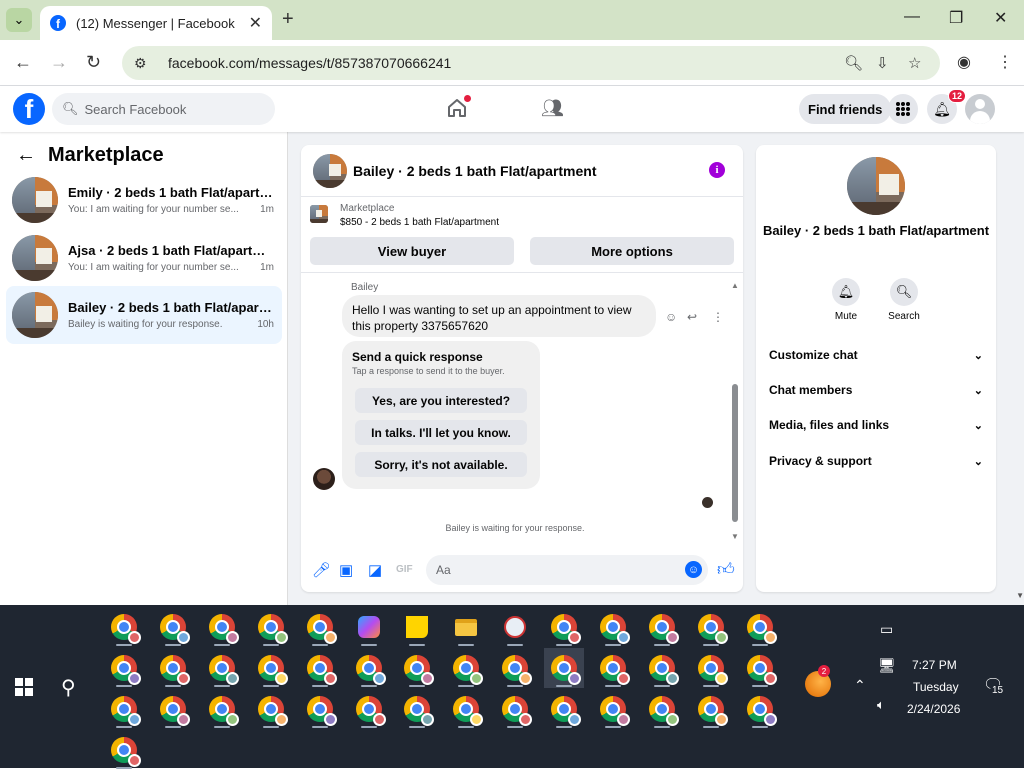 The height and width of the screenshot is (770, 1024). What do you see at coordinates (23, 62) in the screenshot?
I see `back-icon: ←` at bounding box center [23, 62].